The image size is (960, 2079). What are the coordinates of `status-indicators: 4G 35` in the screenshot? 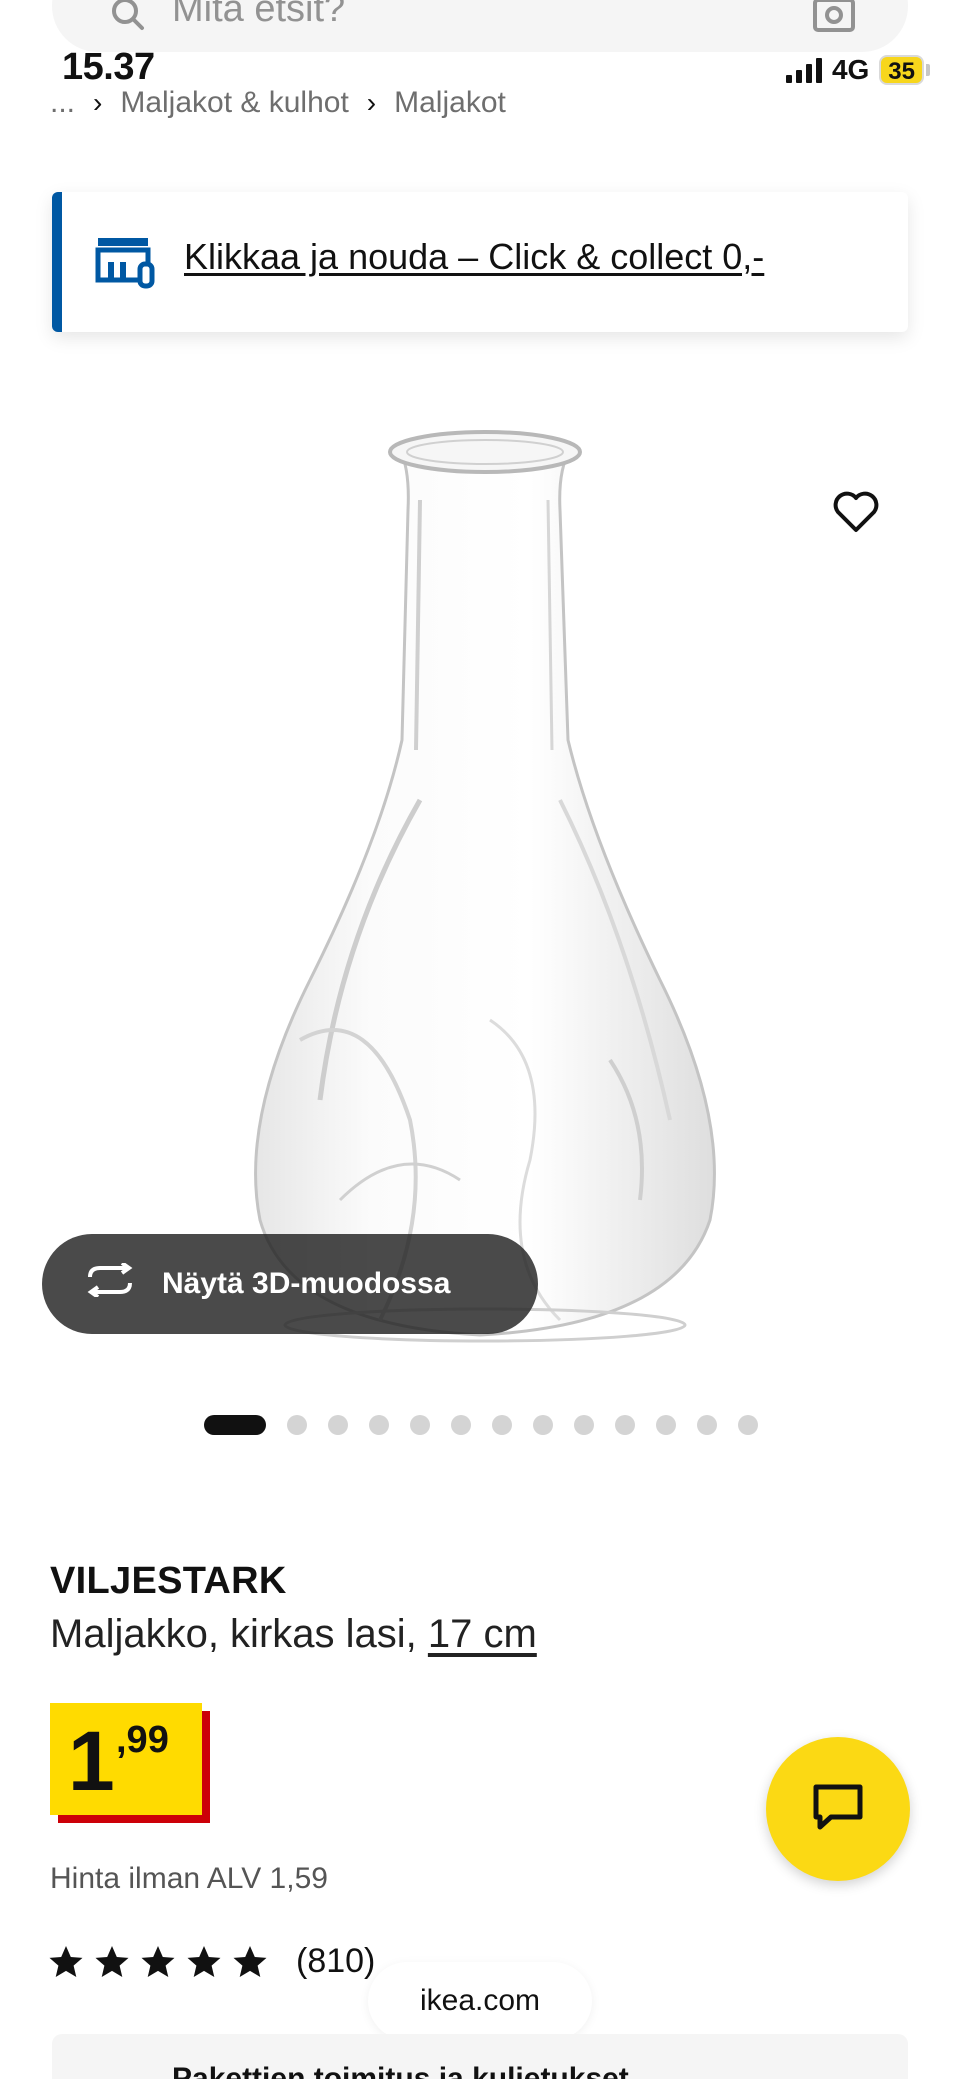 It's located at (857, 70).